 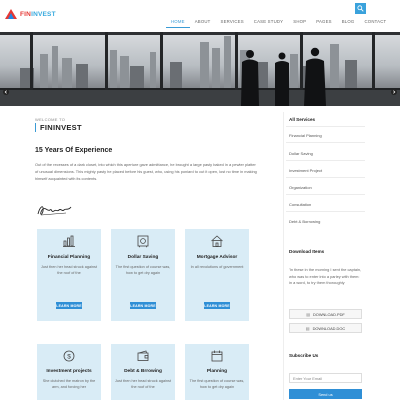 I want to click on sidebar-item-investment-project: Investment Project, so click(x=327, y=170).